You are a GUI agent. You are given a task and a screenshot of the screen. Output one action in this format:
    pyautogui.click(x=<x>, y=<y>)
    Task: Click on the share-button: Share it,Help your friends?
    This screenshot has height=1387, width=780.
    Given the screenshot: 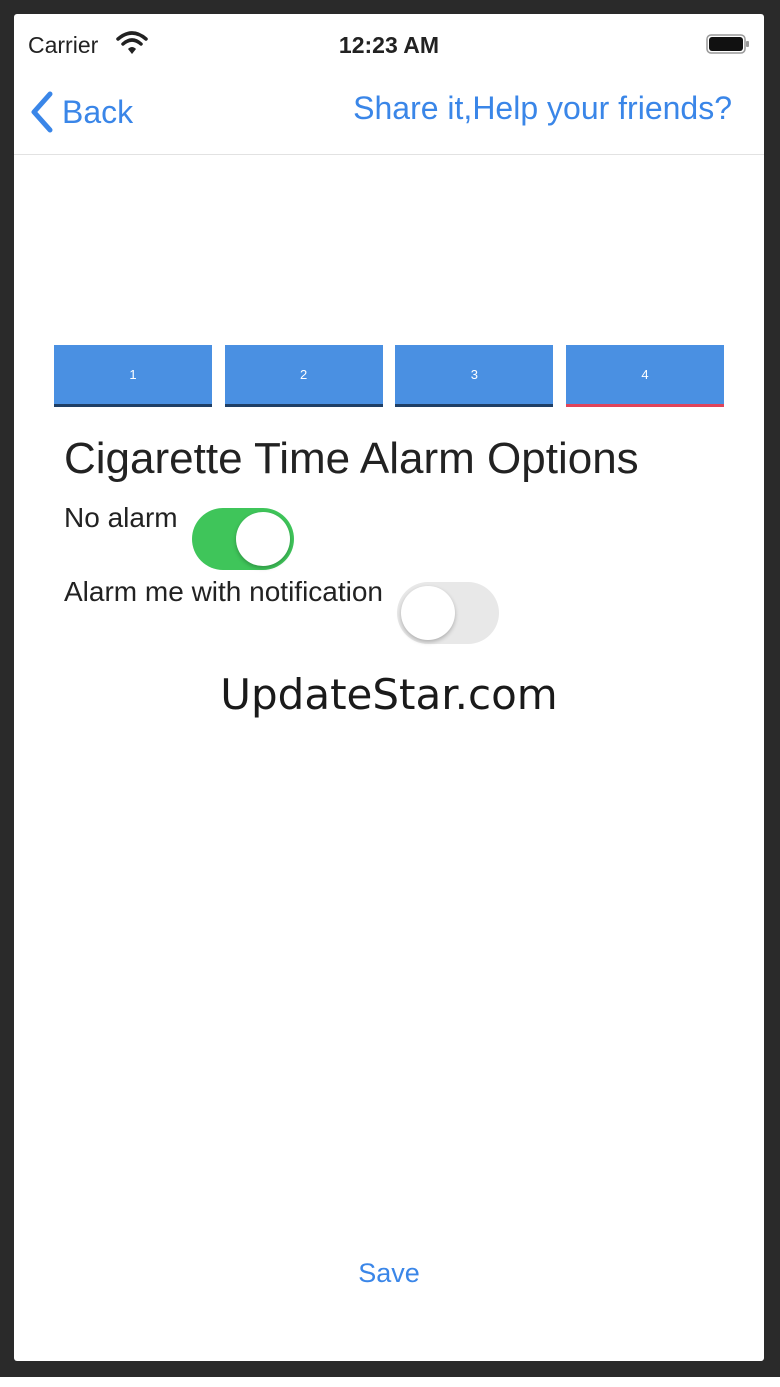 What is the action you would take?
    pyautogui.click(x=542, y=108)
    